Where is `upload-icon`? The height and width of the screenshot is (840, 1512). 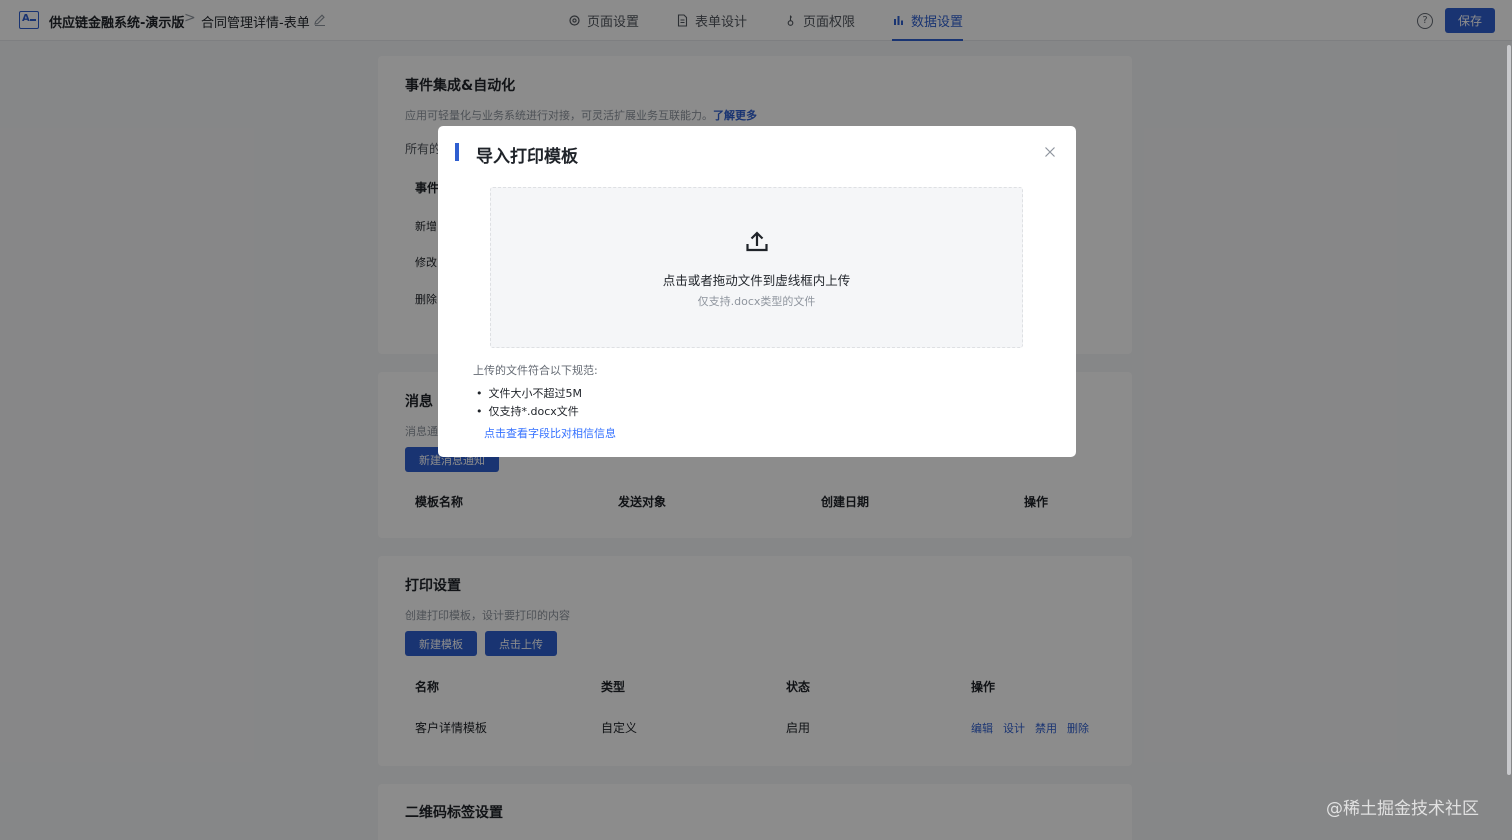 upload-icon is located at coordinates (757, 241).